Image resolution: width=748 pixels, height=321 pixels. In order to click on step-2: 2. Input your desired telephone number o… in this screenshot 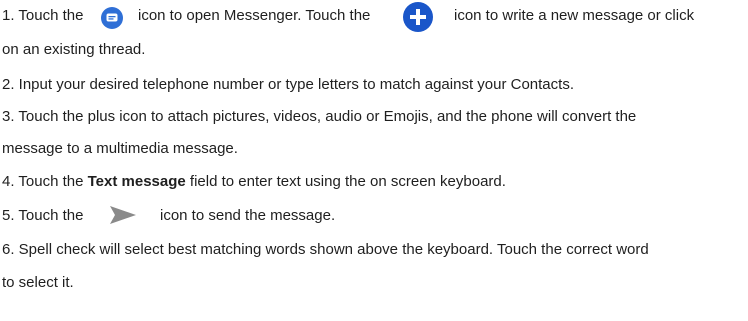, I will do `click(288, 85)`.